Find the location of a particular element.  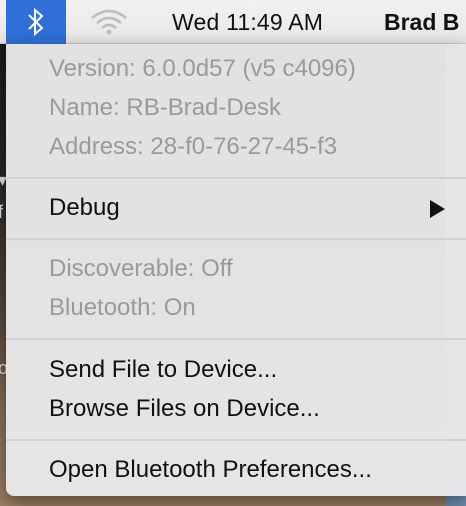

debug-menu-item: Debug is located at coordinates (84, 208).